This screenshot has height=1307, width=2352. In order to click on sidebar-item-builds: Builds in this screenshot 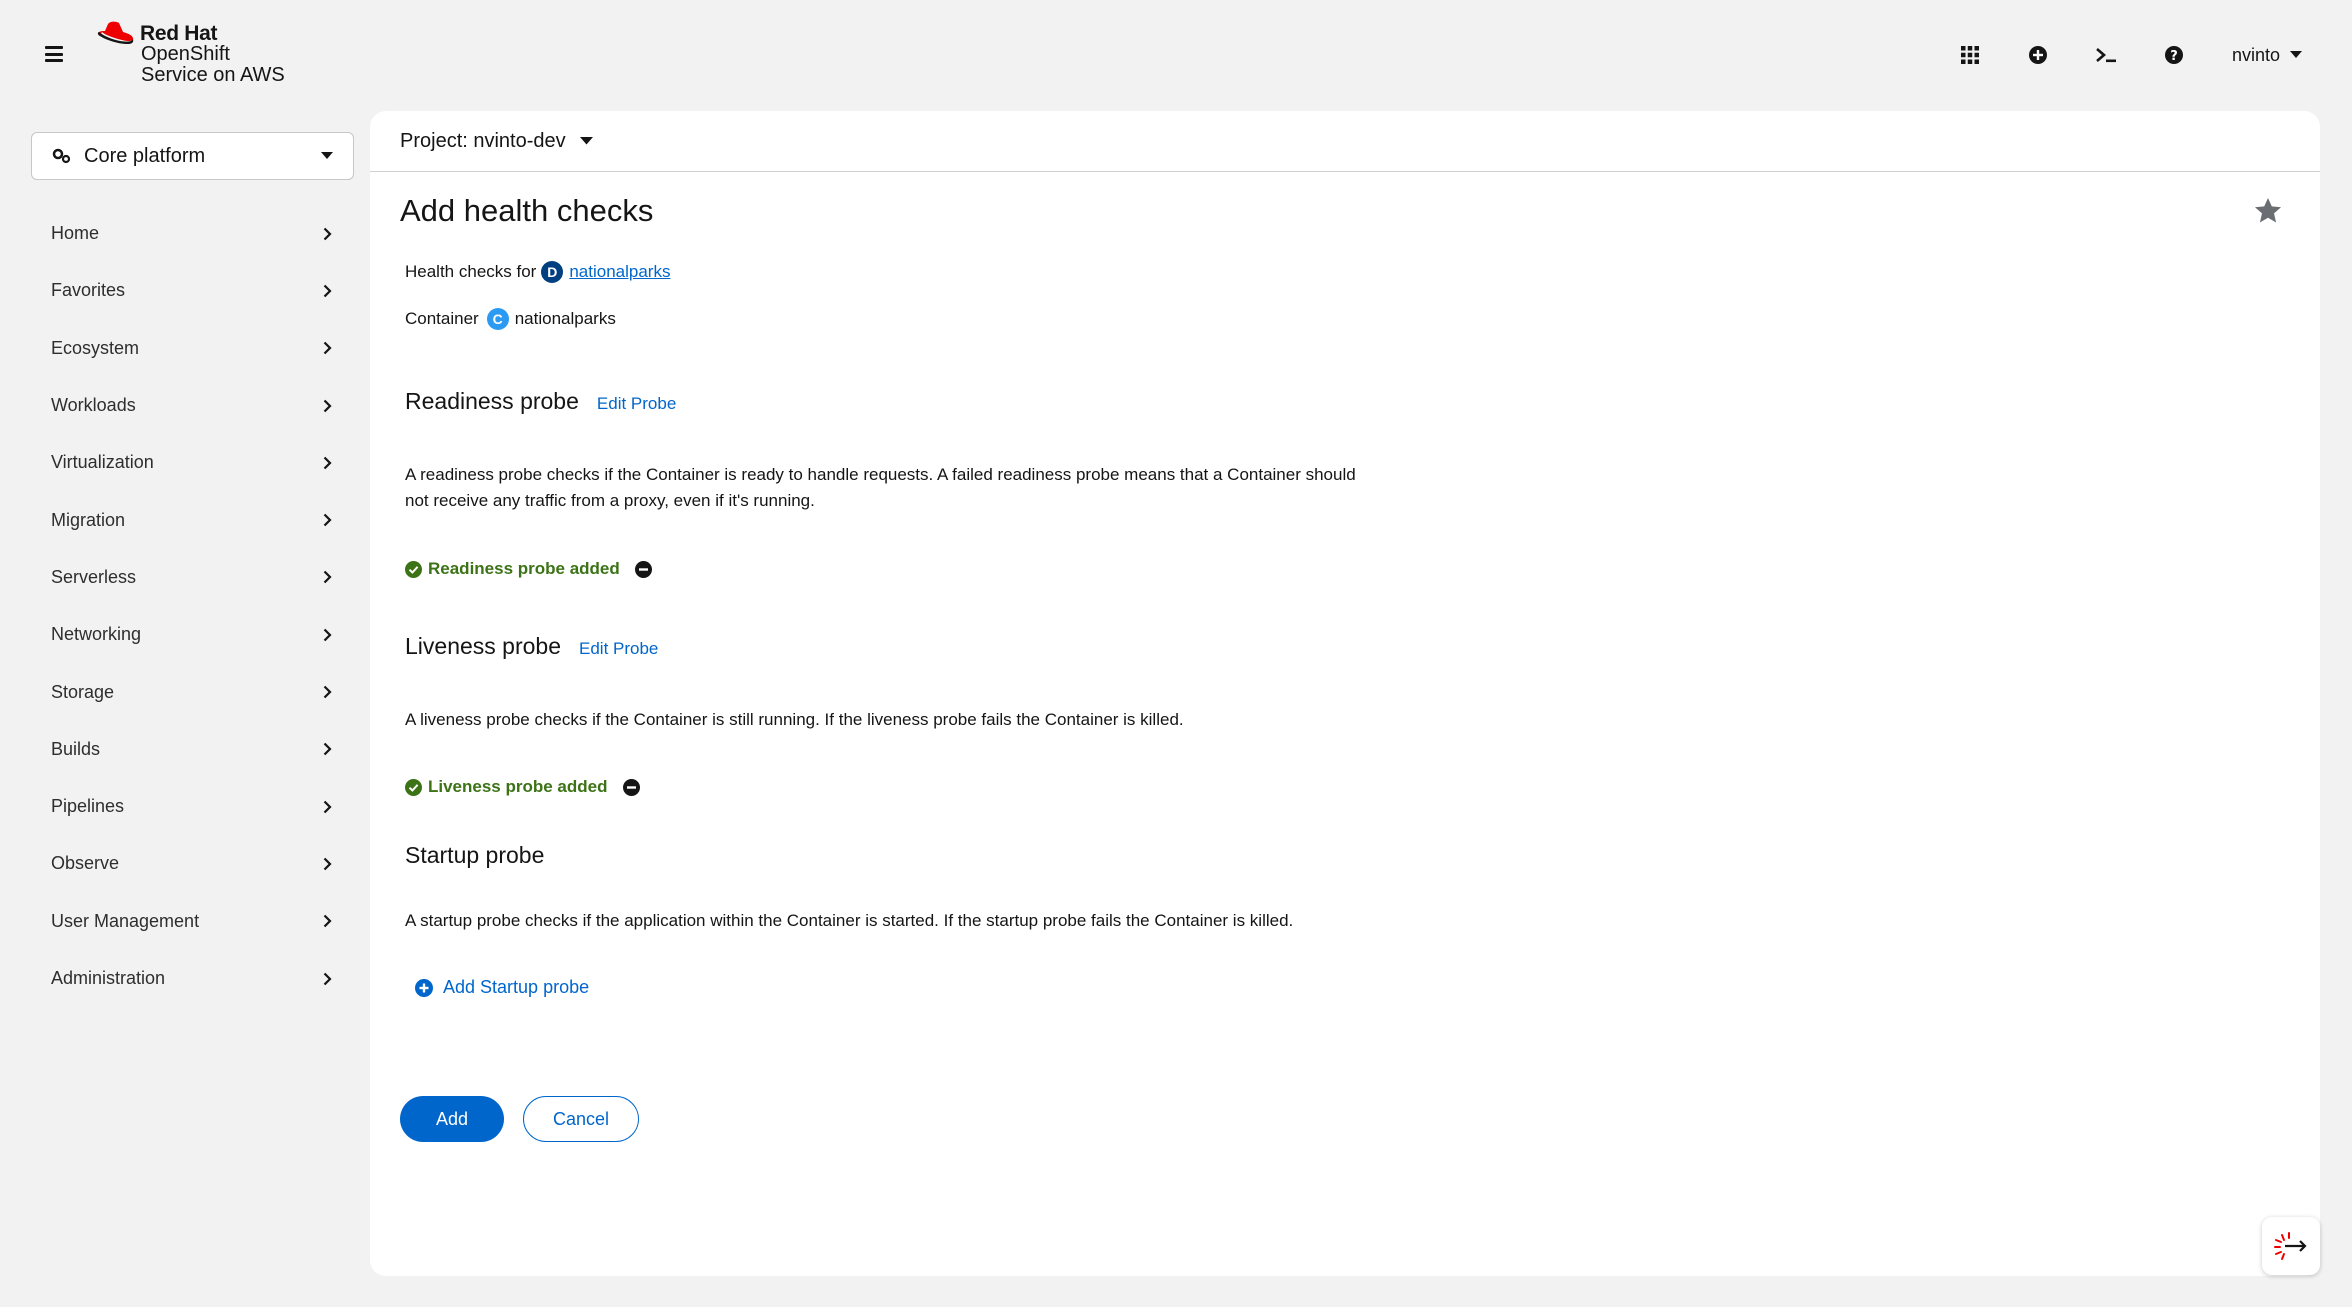, I will do `click(192, 749)`.